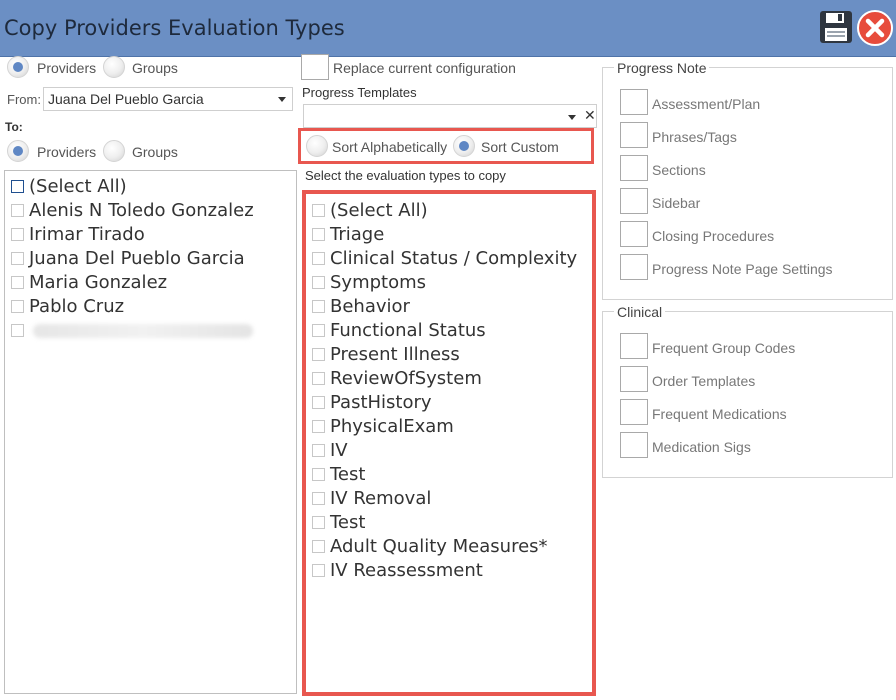 This screenshot has height=700, width=896. What do you see at coordinates (464, 146) in the screenshot?
I see `sort-custom-radio` at bounding box center [464, 146].